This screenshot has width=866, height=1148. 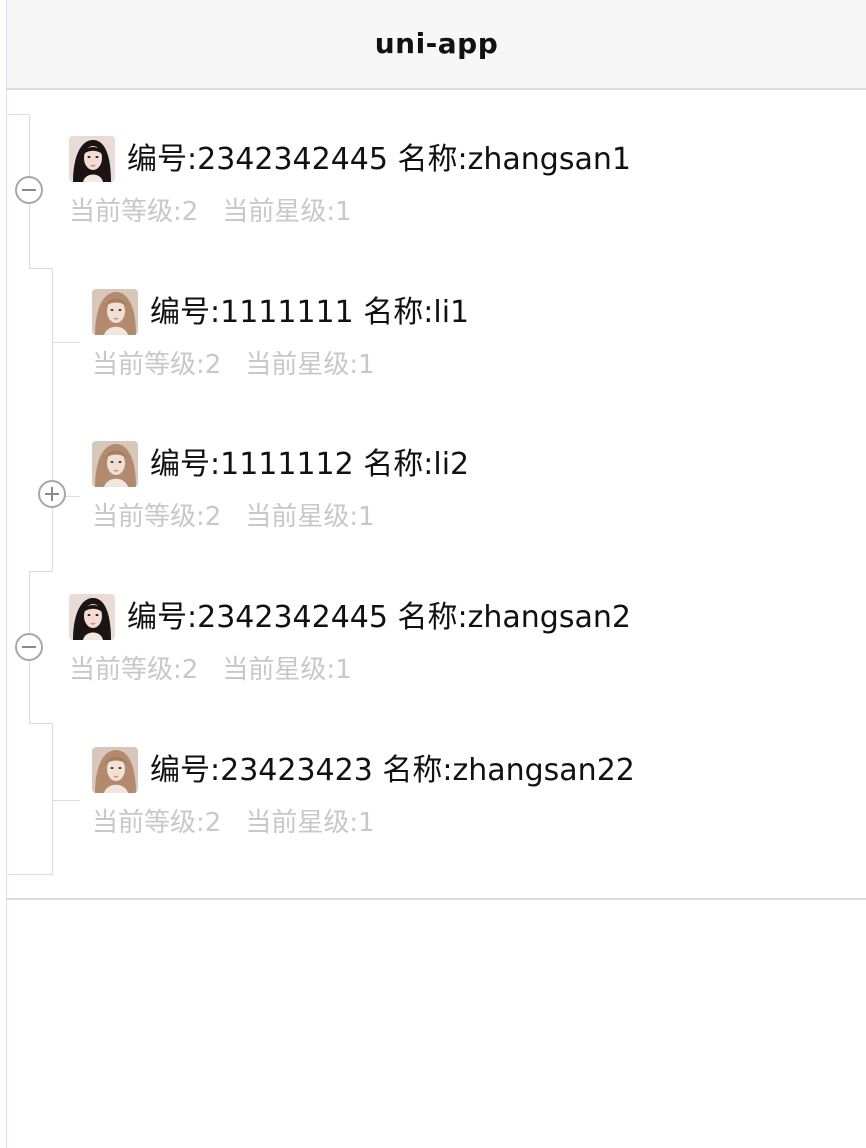 I want to click on navigation-bar: uni-app, so click(x=436, y=45).